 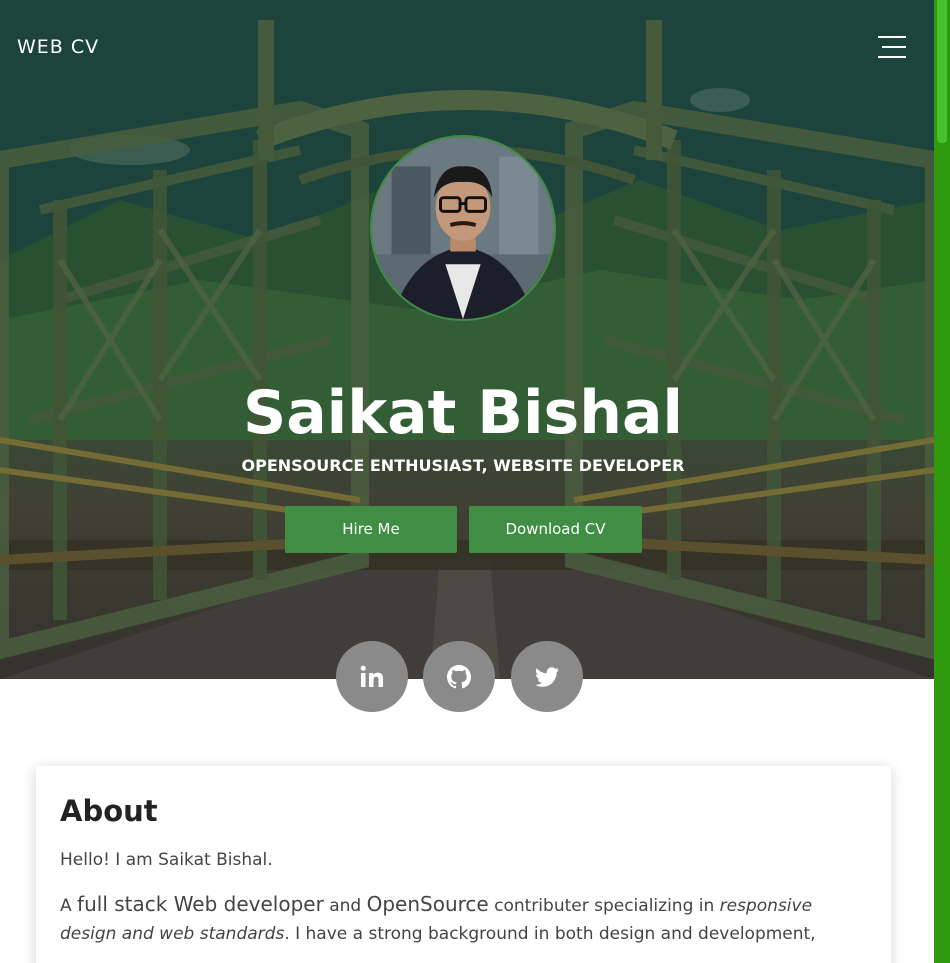 I want to click on desc-highlight-1: full stack Web developer, so click(x=200, y=904).